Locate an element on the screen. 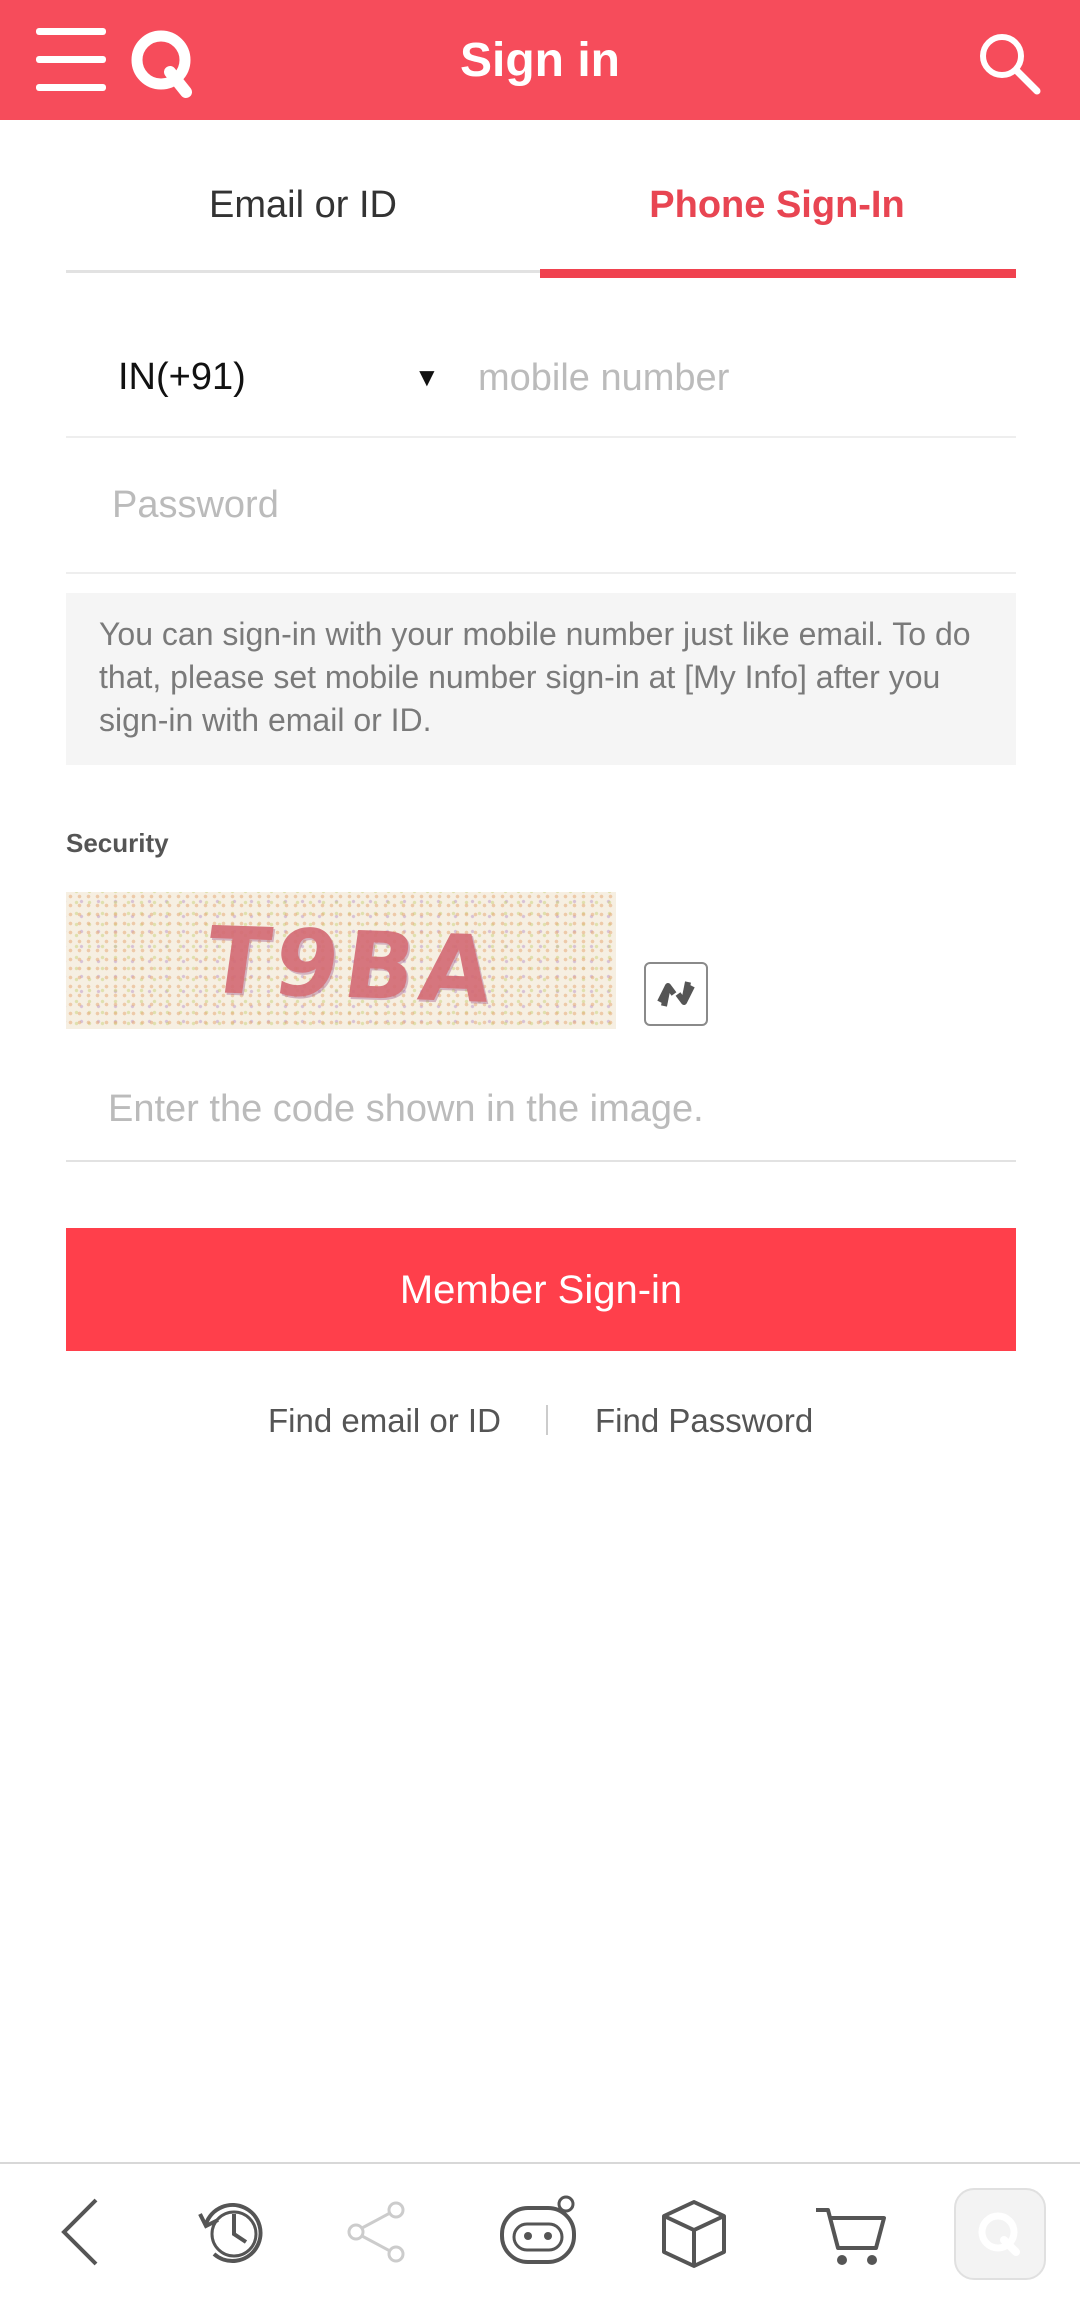  captcha-refresh-button is located at coordinates (676, 994).